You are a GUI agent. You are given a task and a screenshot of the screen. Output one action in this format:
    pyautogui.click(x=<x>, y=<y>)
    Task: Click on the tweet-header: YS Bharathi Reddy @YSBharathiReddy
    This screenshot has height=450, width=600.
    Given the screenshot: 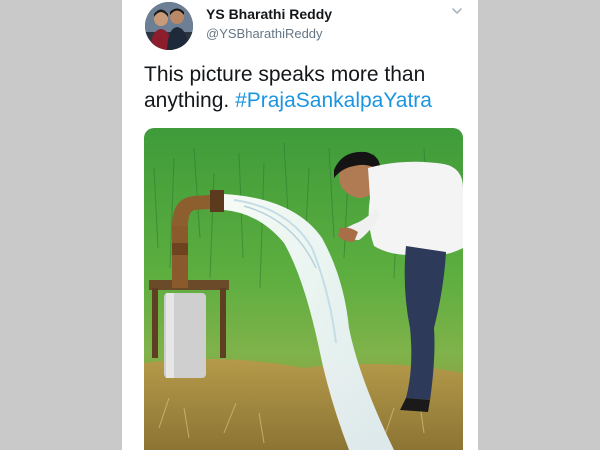 What is the action you would take?
    pyautogui.click(x=300, y=27)
    